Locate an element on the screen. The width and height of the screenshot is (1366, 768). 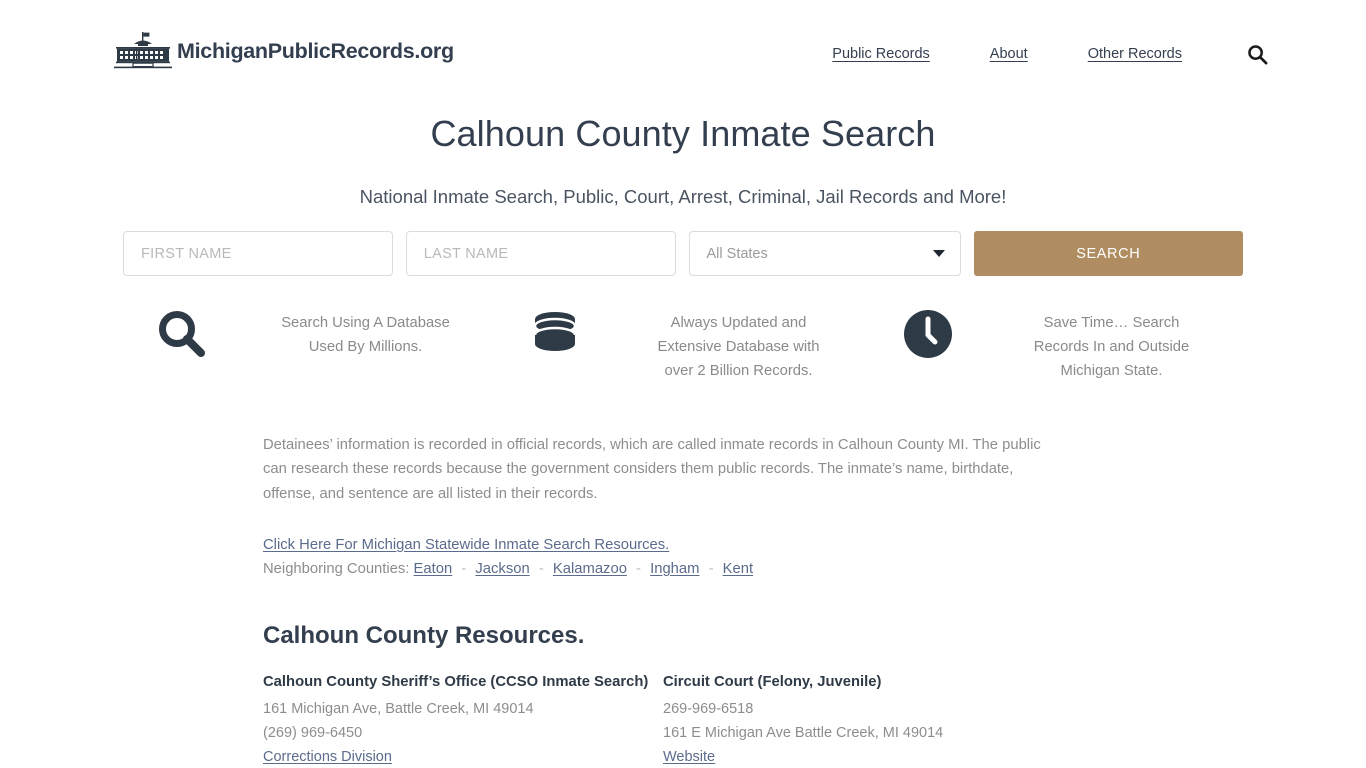
first-name-input is located at coordinates (258, 253).